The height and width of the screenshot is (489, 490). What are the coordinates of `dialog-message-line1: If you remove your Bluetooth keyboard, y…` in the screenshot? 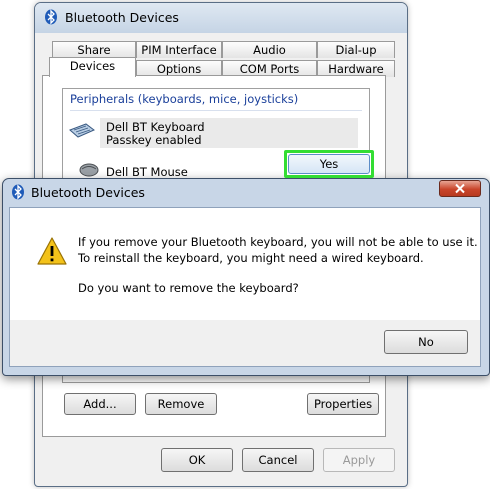 It's located at (278, 242).